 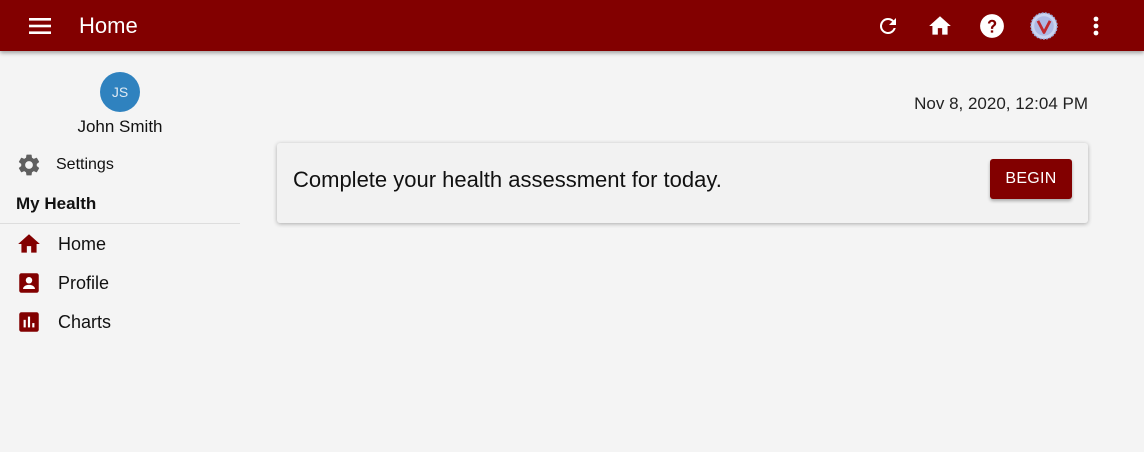 I want to click on more-vert-icon, so click(x=1096, y=26).